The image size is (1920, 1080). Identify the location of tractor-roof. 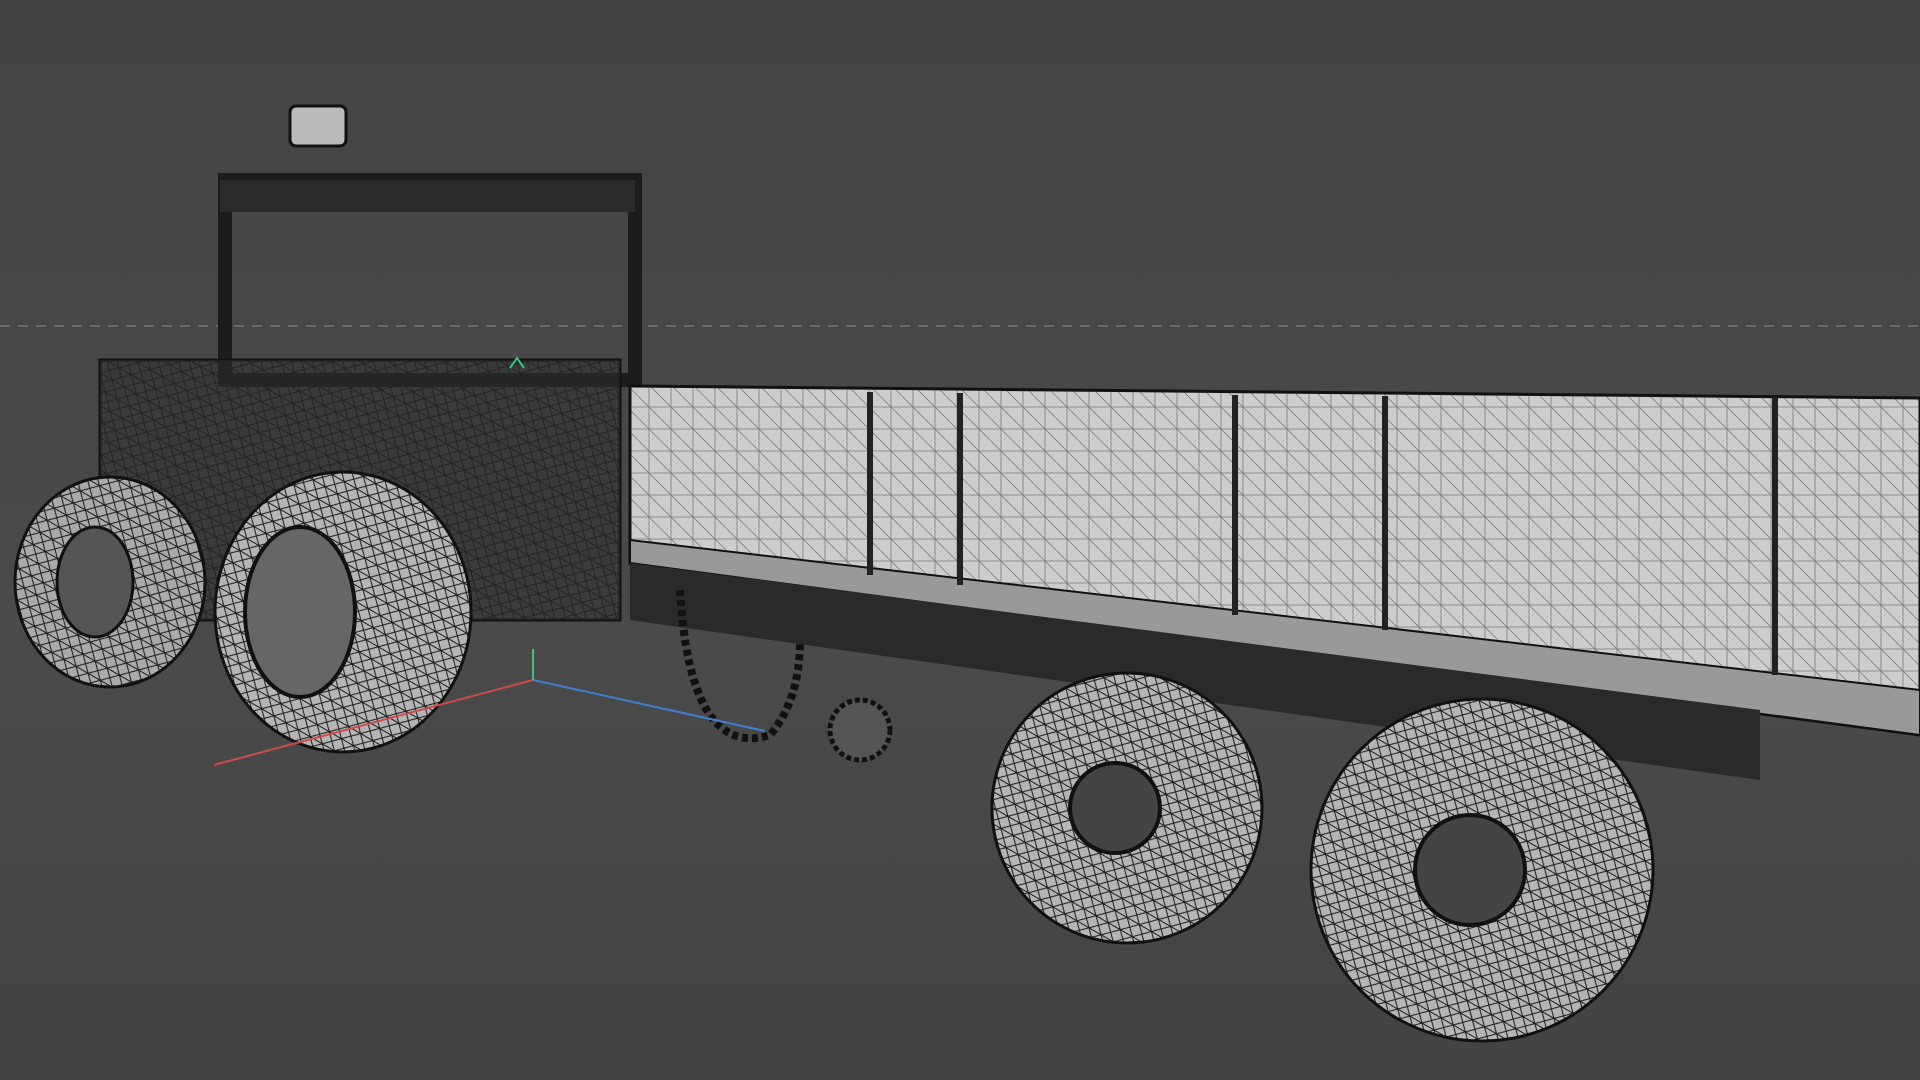
(427, 196).